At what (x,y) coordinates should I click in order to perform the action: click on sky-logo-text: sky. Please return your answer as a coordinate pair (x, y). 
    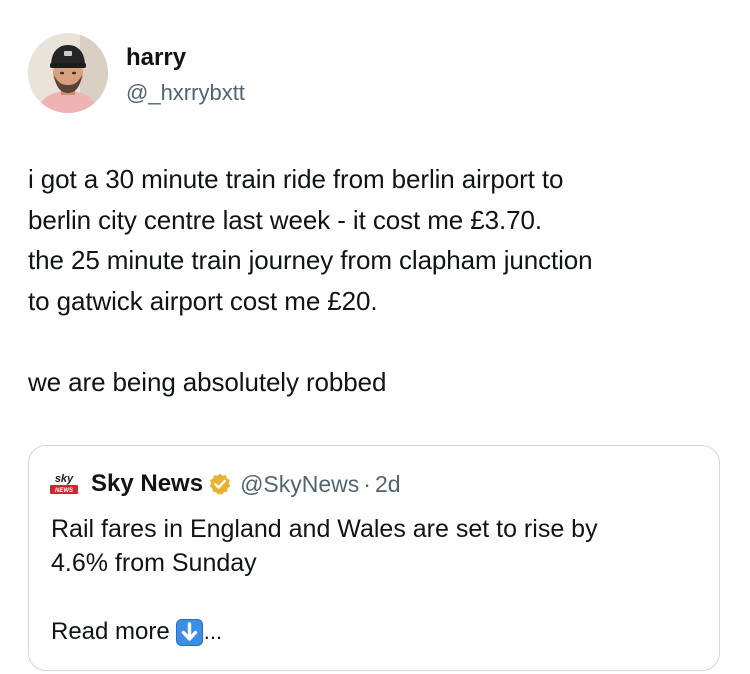
    Looking at the image, I should click on (64, 479).